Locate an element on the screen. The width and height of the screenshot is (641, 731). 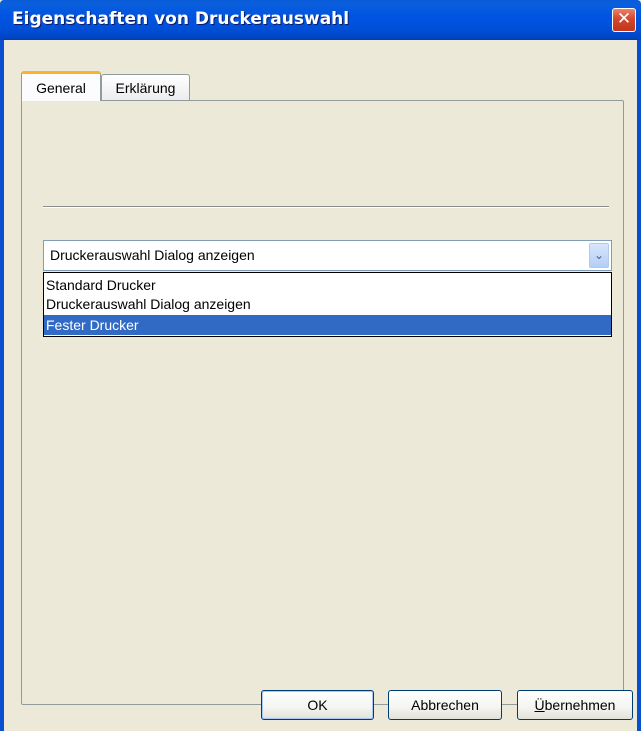
apply-label-rest: bernehmen is located at coordinates (580, 705).